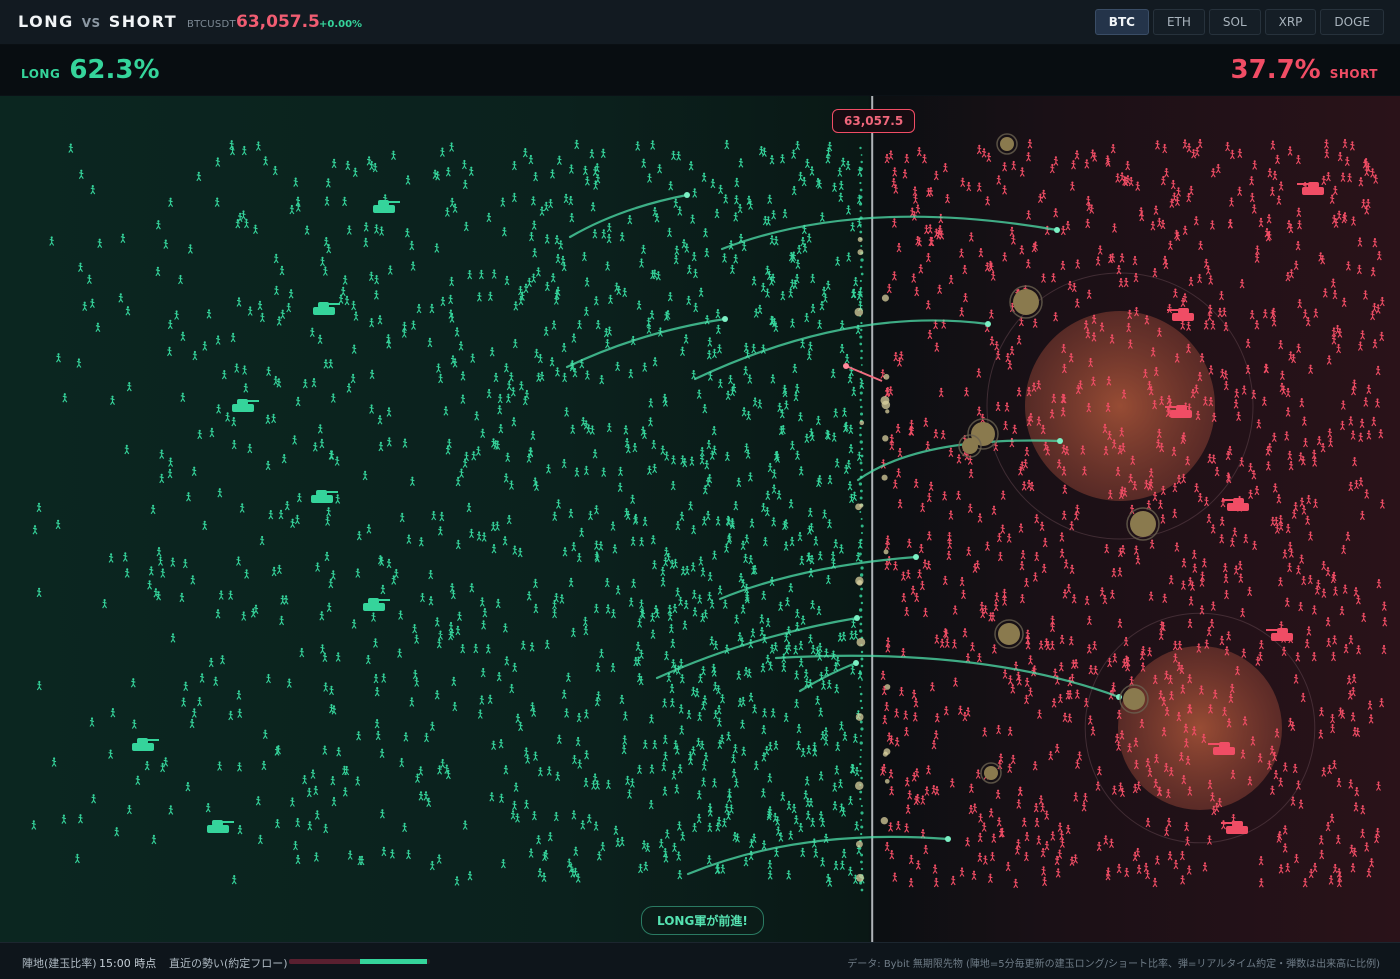  Describe the element at coordinates (1235, 22) in the screenshot. I see `tab-sol: SOL` at that location.